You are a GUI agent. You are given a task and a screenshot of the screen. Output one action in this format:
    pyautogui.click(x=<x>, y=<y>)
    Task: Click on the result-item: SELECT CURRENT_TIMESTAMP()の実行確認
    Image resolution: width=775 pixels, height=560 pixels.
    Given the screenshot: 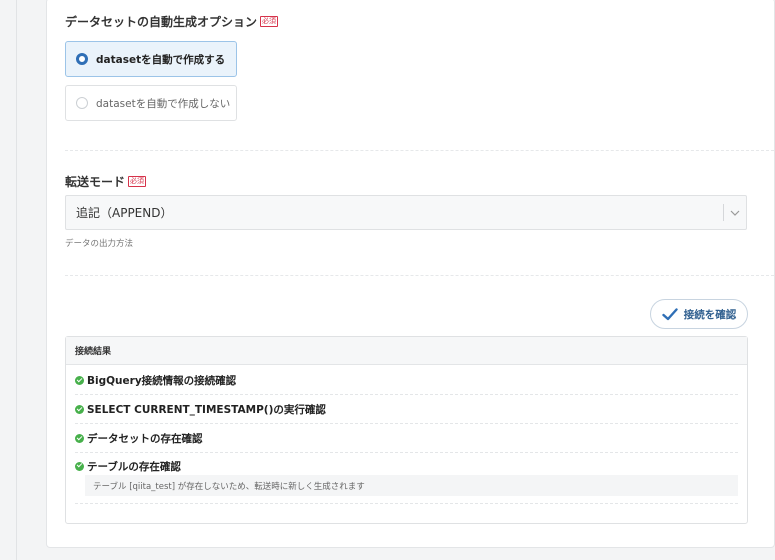 What is the action you would take?
    pyautogui.click(x=406, y=410)
    